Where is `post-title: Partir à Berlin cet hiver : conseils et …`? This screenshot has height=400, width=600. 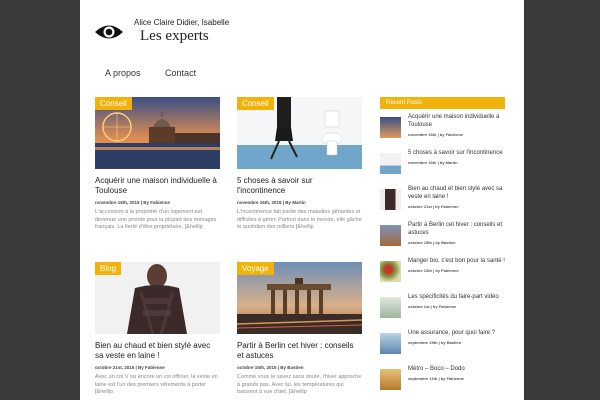
post-title: Partir à Berlin cet hiver : conseils et … is located at coordinates (299, 351).